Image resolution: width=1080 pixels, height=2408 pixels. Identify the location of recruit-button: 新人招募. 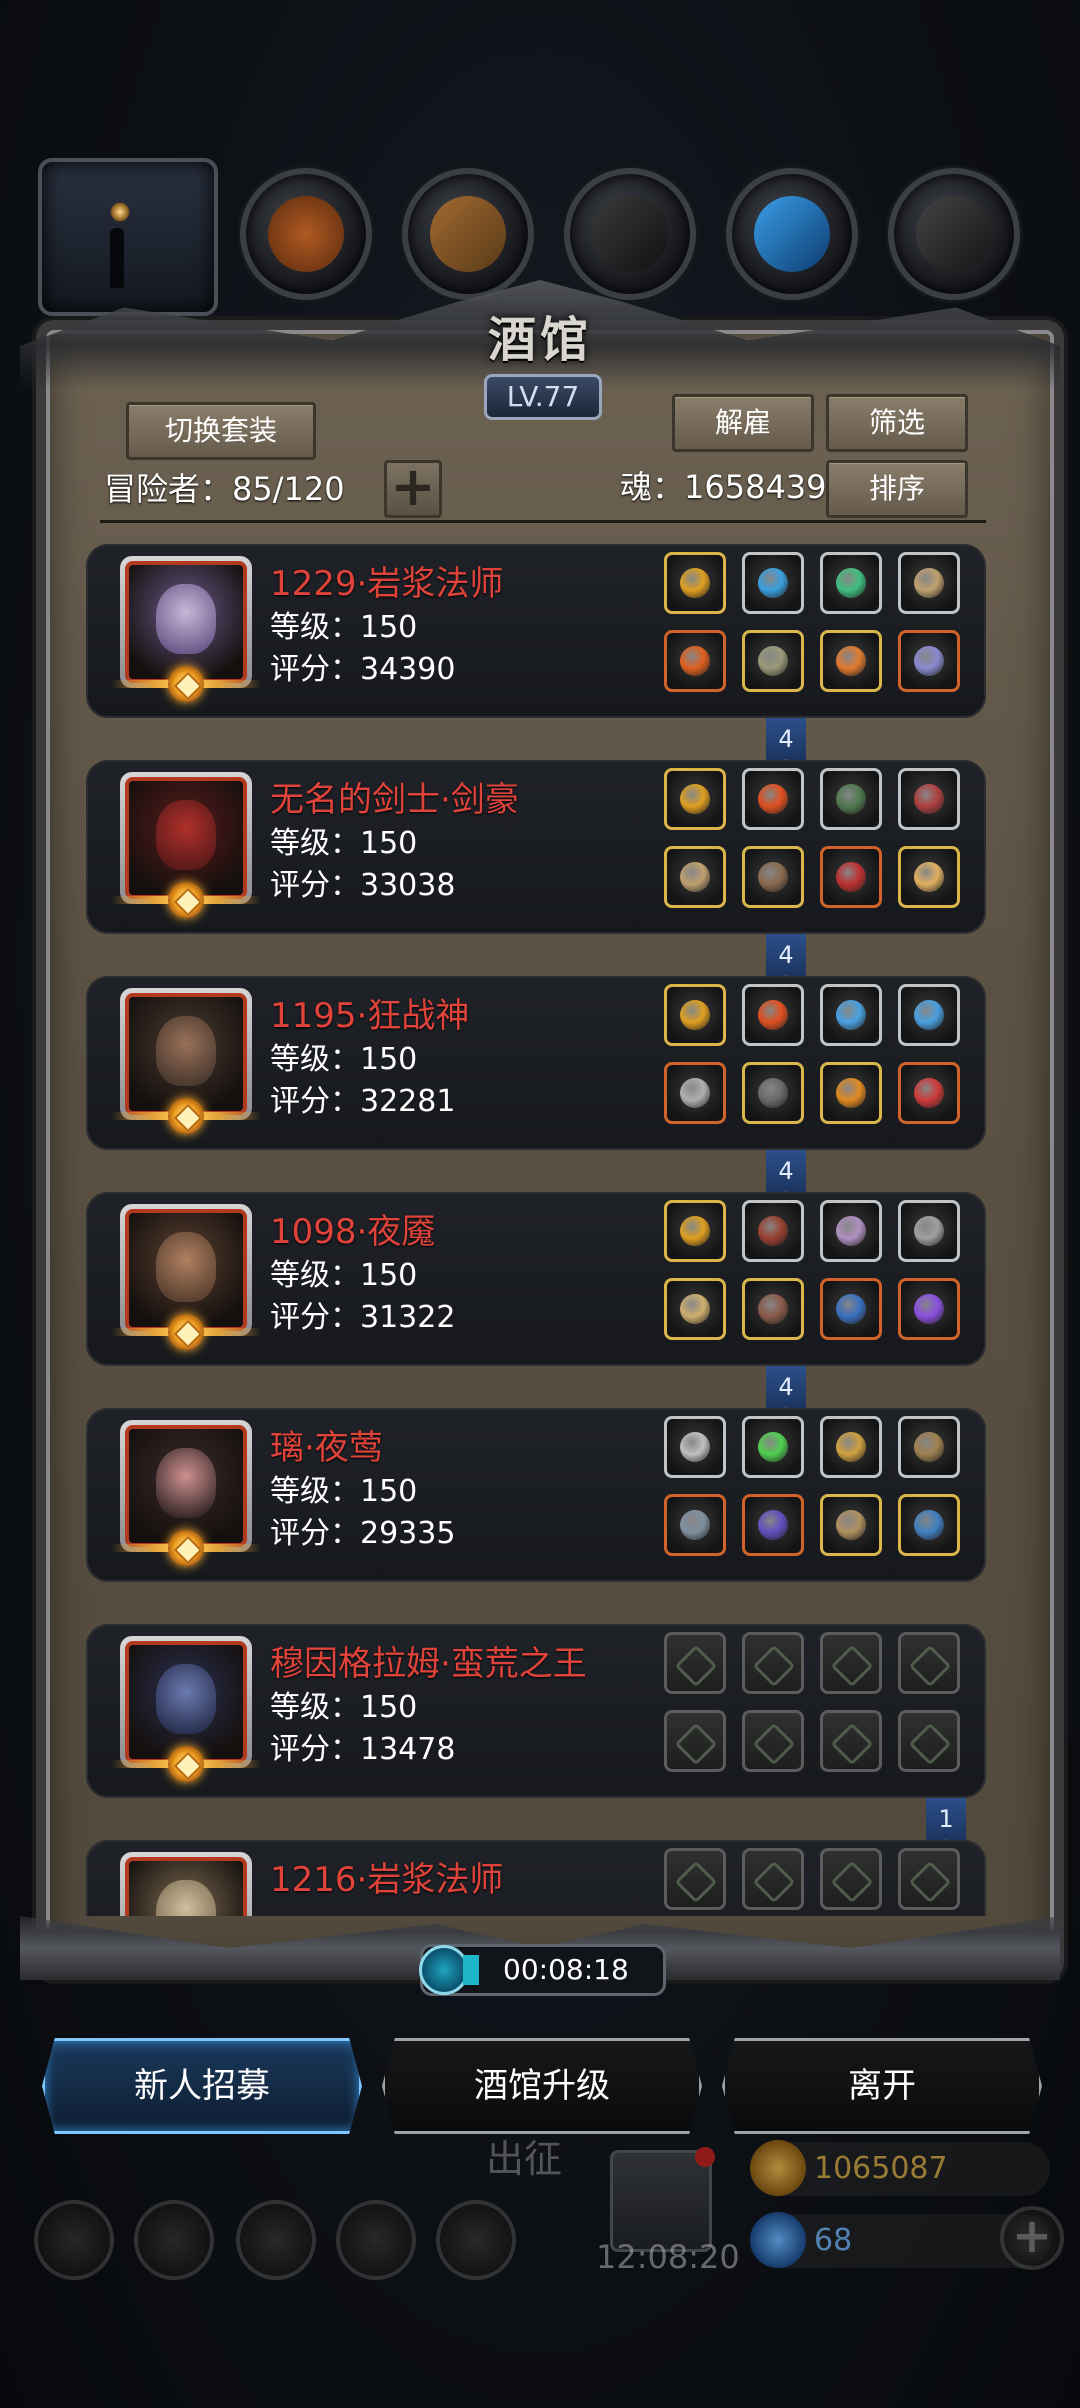
(202, 2086).